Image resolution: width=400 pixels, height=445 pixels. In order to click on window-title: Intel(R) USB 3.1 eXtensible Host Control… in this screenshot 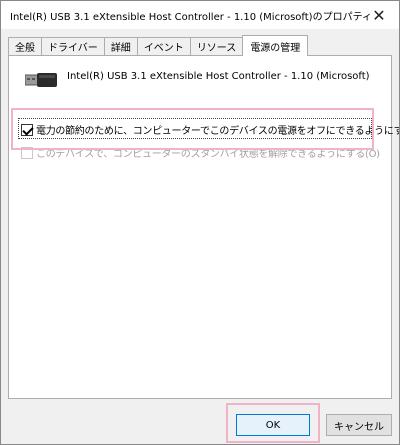, I will do `click(191, 17)`.